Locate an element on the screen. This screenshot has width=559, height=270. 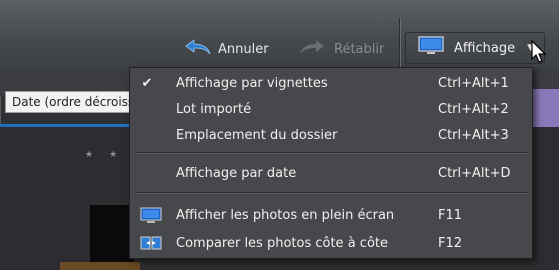
menu-item-shortcut: Ctrl+Alt+2 is located at coordinates (473, 109).